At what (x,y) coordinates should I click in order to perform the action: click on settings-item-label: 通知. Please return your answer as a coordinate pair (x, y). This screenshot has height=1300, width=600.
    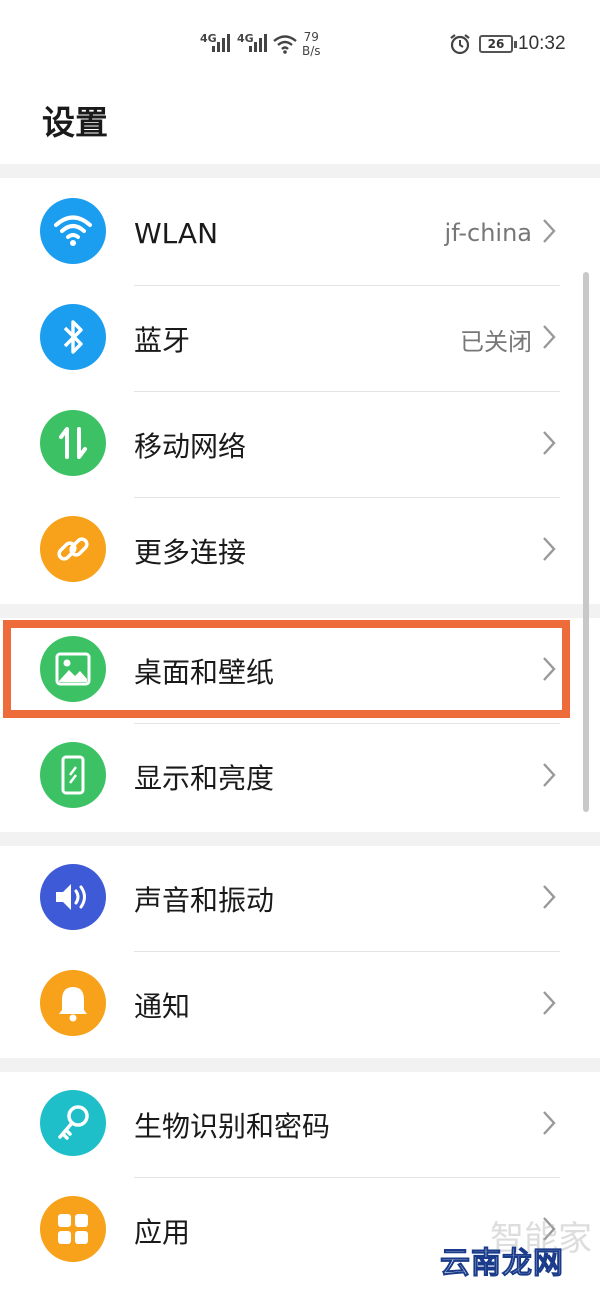
    Looking at the image, I should click on (162, 1006).